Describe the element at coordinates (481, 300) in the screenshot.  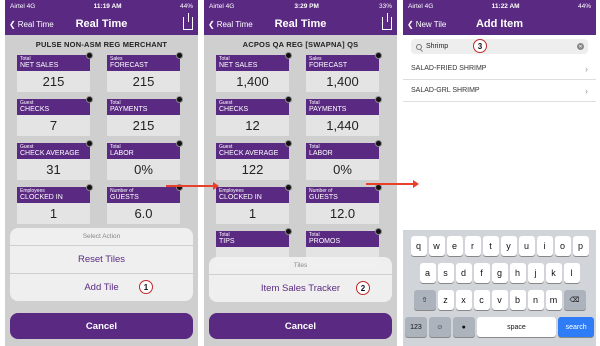
I see `key: c` at that location.